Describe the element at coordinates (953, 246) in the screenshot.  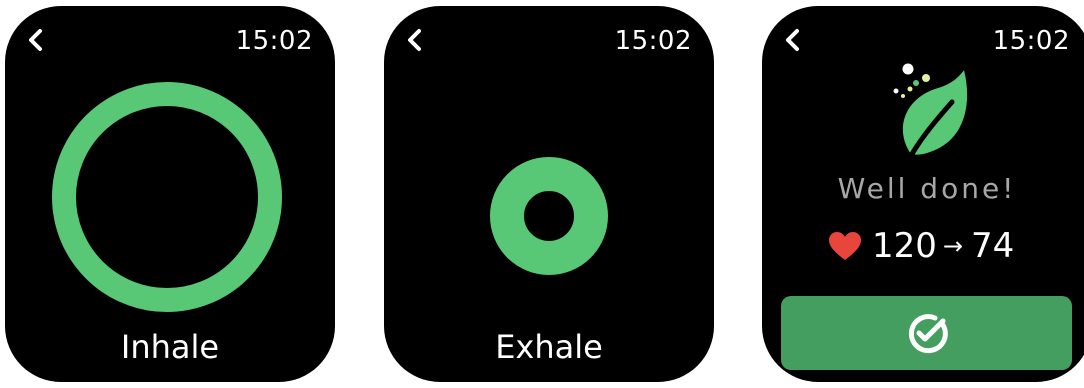
I see `arrow-right-icon: →` at that location.